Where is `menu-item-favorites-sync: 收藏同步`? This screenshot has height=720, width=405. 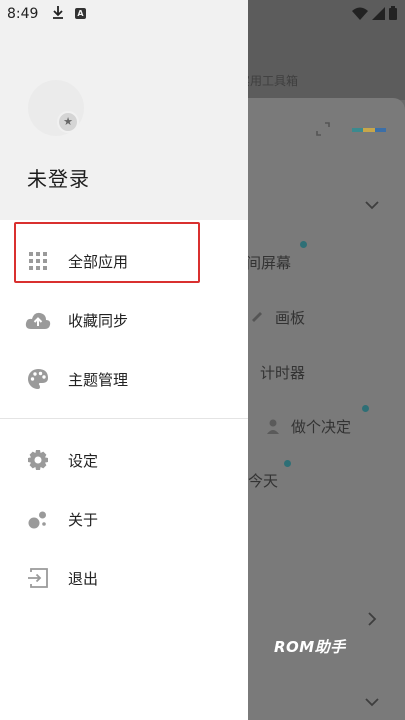
menu-item-favorites-sync: 收藏同步 is located at coordinates (124, 320).